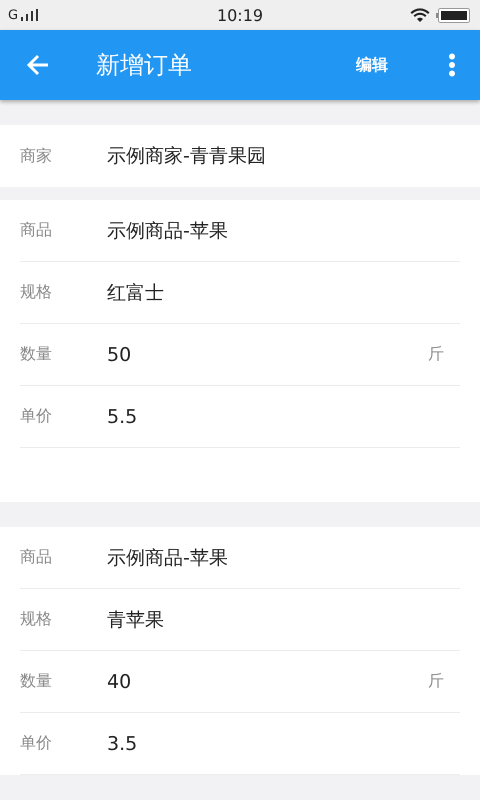  What do you see at coordinates (144, 65) in the screenshot?
I see `page-title: 新增订单` at bounding box center [144, 65].